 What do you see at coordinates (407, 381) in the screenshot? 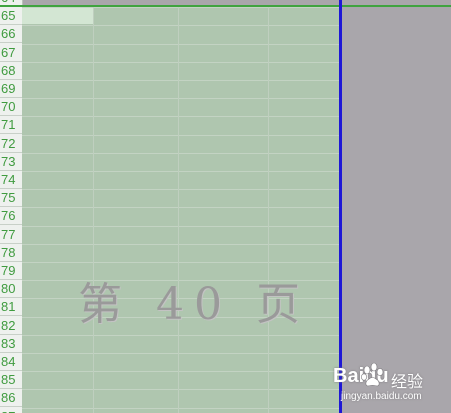
I see `brand-cn-text: 经验` at bounding box center [407, 381].